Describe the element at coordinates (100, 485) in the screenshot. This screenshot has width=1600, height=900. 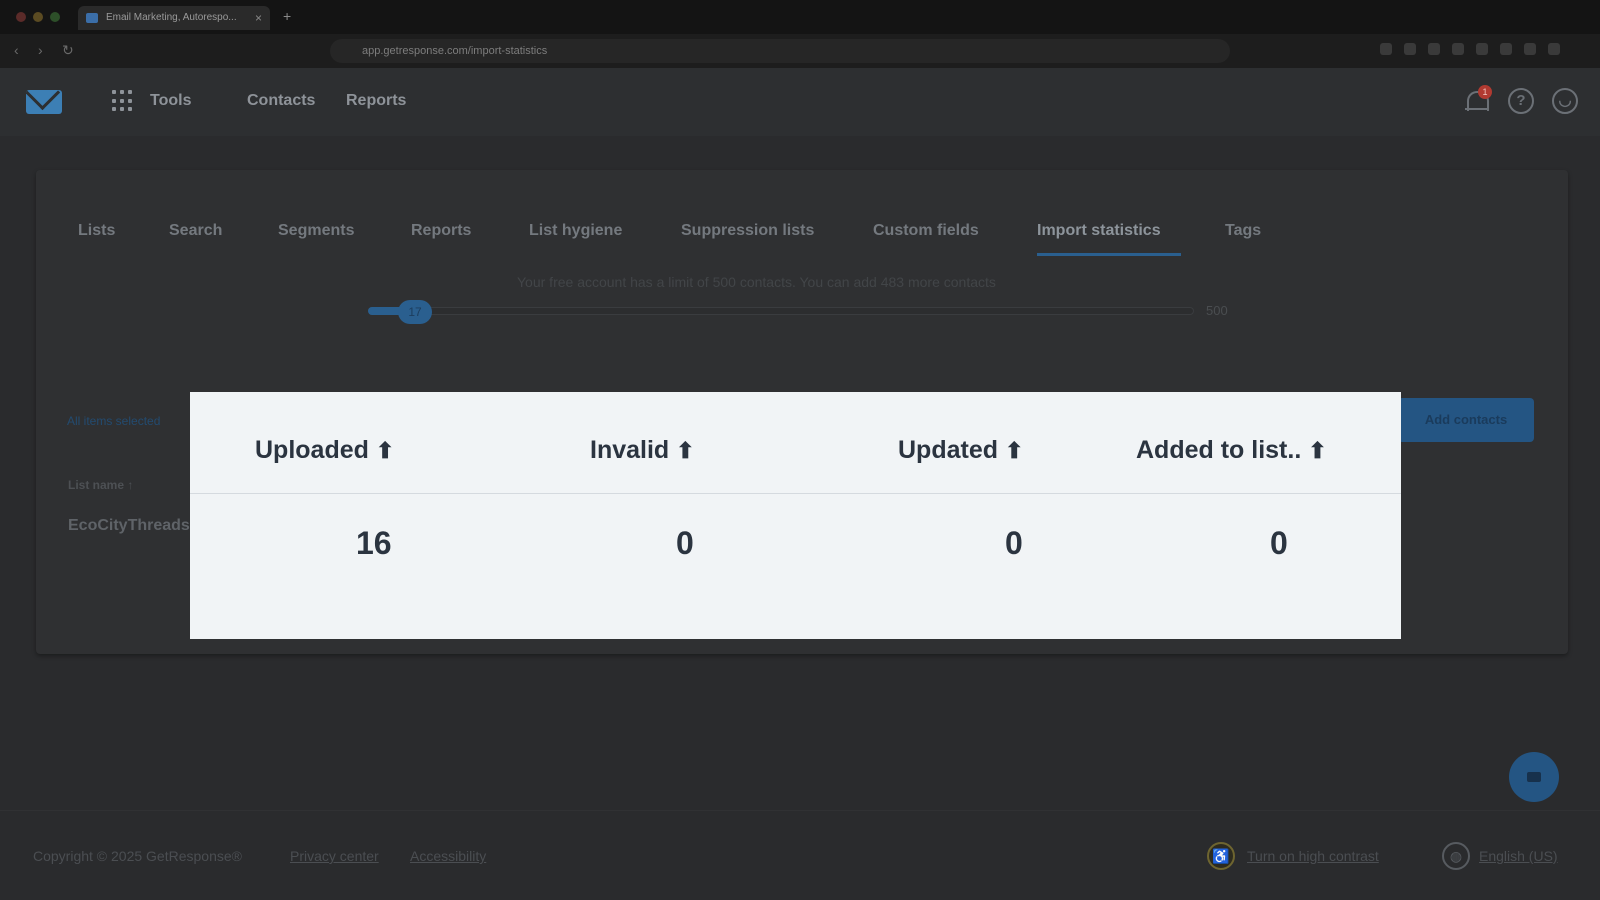
I see `list-name-header: List name ↑` at that location.